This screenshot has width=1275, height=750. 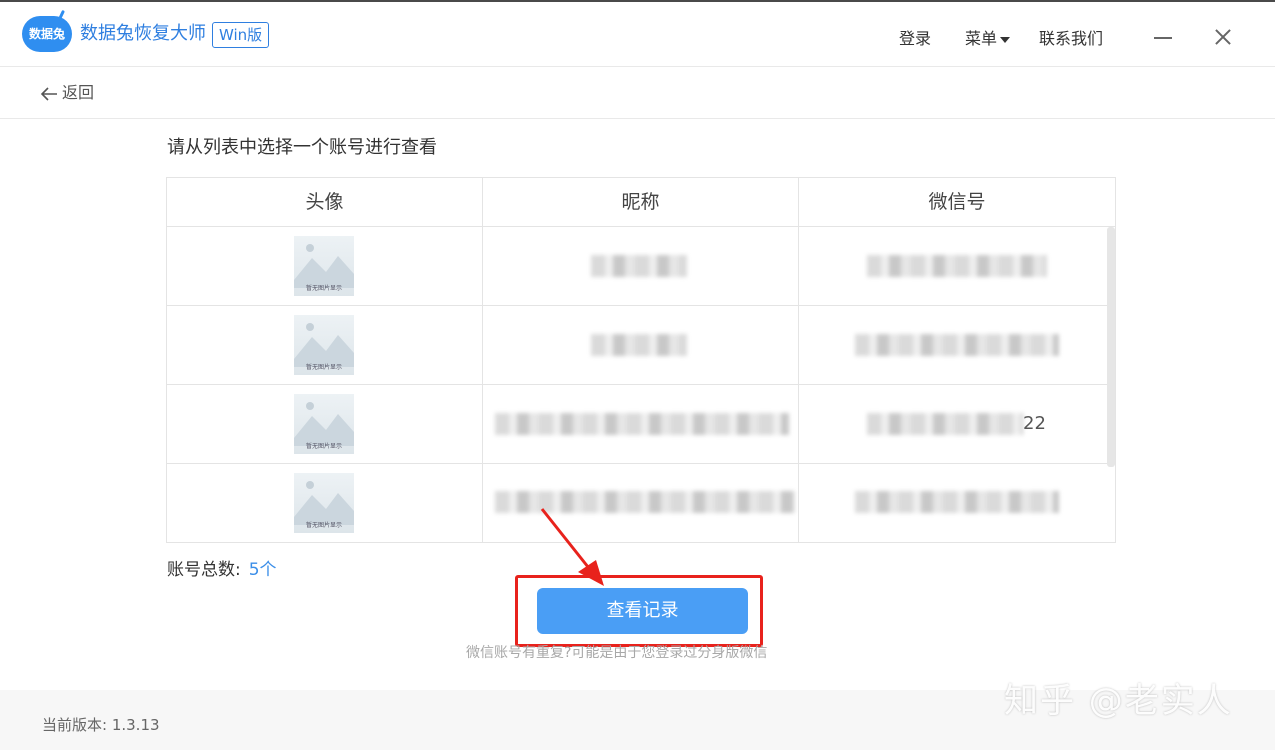 What do you see at coordinates (143, 33) in the screenshot?
I see `app-name: 数据兔恢复大师` at bounding box center [143, 33].